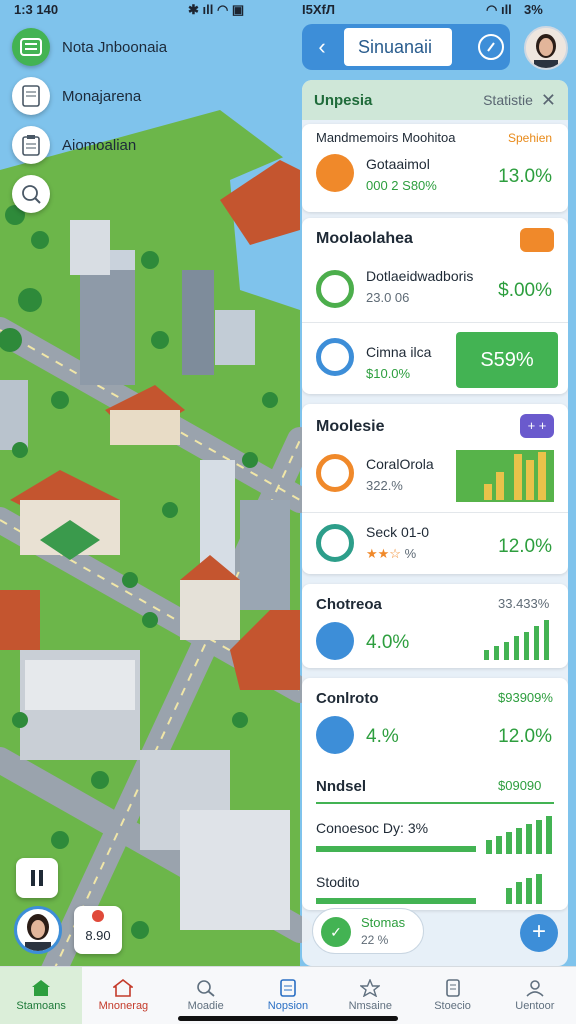  I want to click on stars-icon: ★★☆, so click(383, 553).